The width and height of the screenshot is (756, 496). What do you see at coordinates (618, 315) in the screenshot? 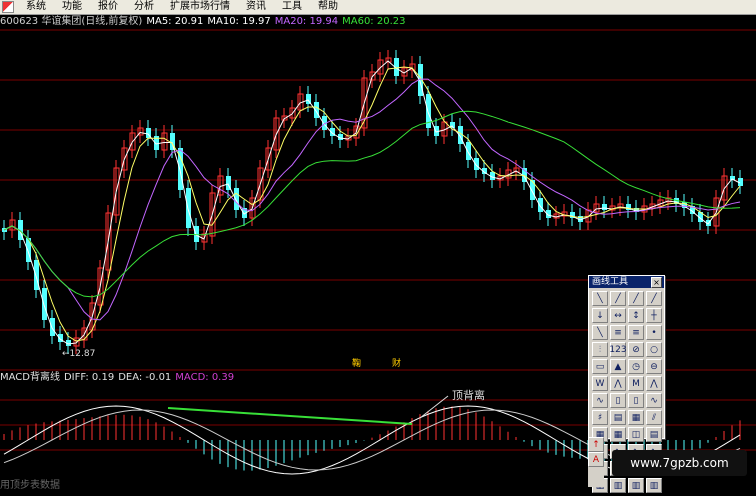
I see `drawing-tool-icon: ↔` at bounding box center [618, 315].